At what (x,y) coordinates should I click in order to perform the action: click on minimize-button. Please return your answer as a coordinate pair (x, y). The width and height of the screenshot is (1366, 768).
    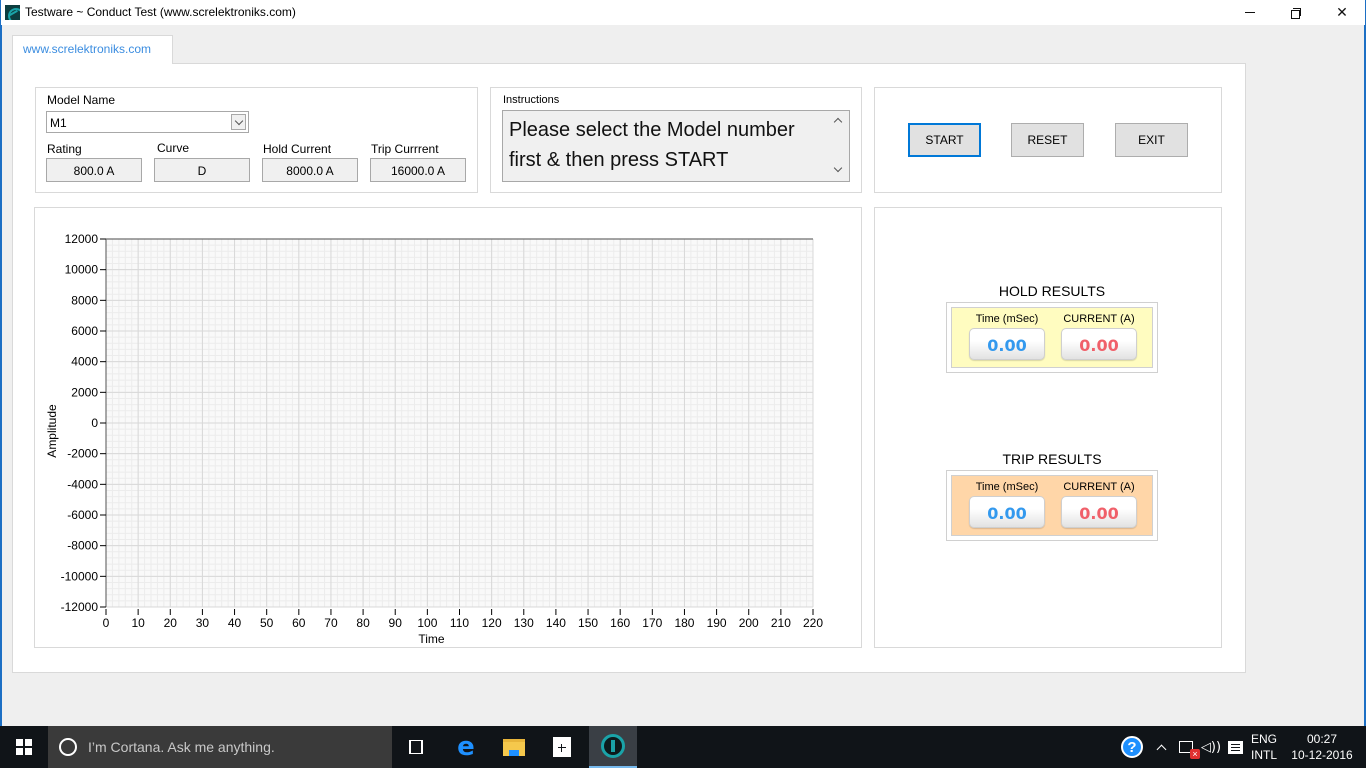
    Looking at the image, I should click on (1250, 12).